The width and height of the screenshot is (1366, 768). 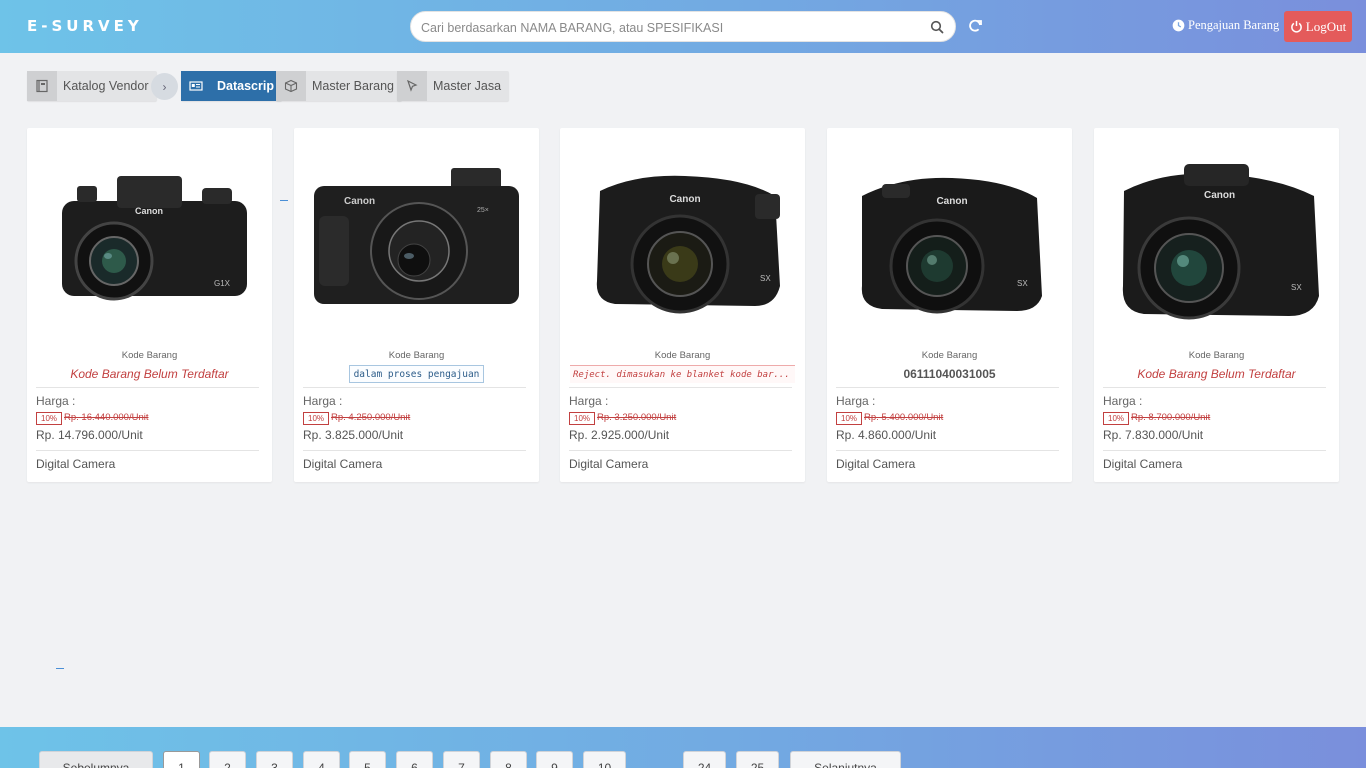 What do you see at coordinates (106, 417) in the screenshot?
I see `old-price: Rp. 16.440.000/Unit` at bounding box center [106, 417].